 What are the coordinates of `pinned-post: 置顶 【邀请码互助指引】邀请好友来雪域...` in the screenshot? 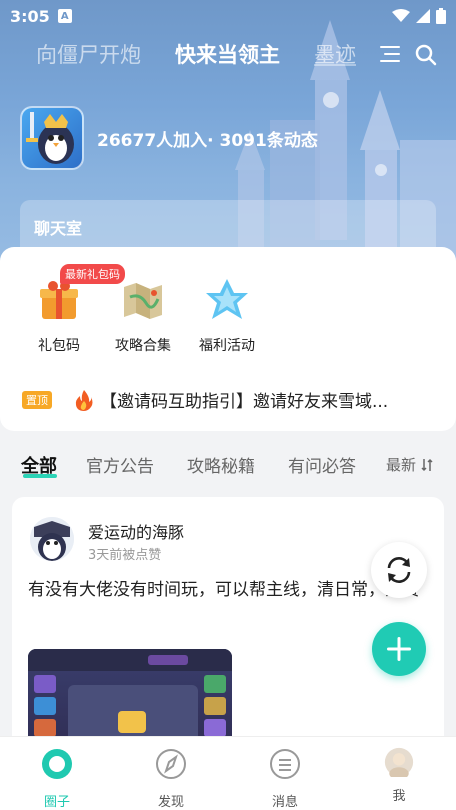 It's located at (232, 399).